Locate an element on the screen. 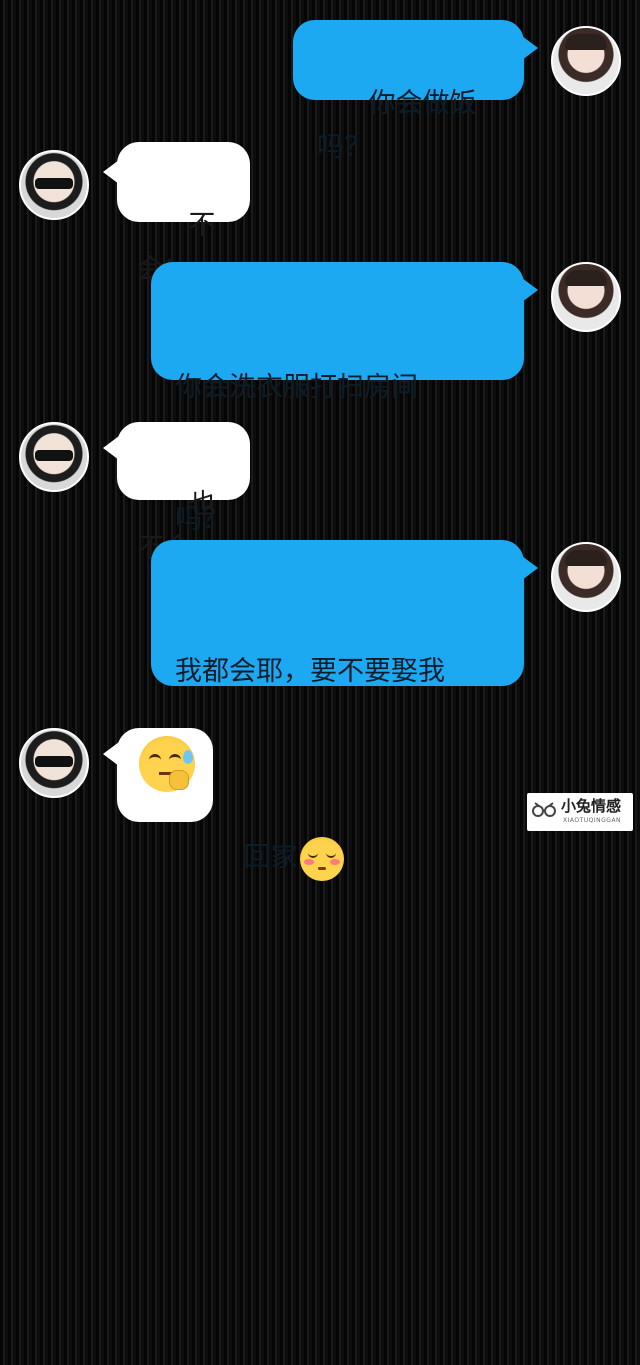 The image size is (640, 1365). message-text: 你会做饭吗？ is located at coordinates (397, 125).